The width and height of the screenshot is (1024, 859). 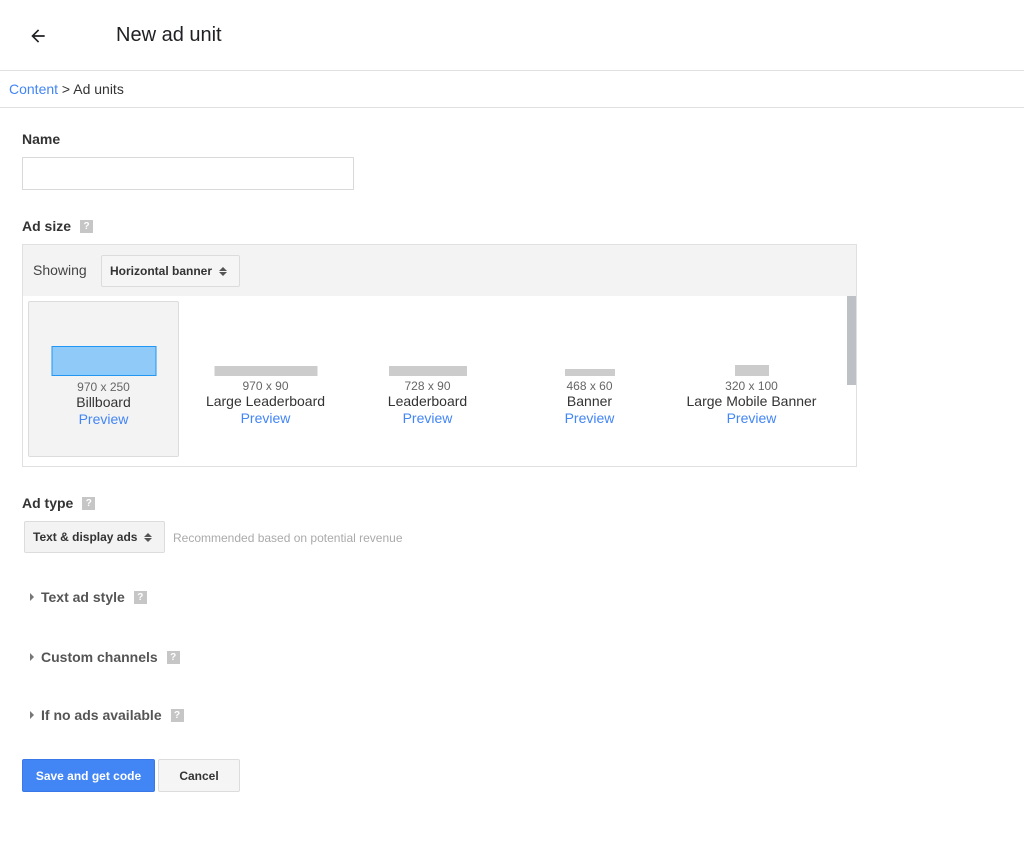 What do you see at coordinates (103, 379) in the screenshot?
I see `size-option-billboard: 970 x 250 Billboard Preview` at bounding box center [103, 379].